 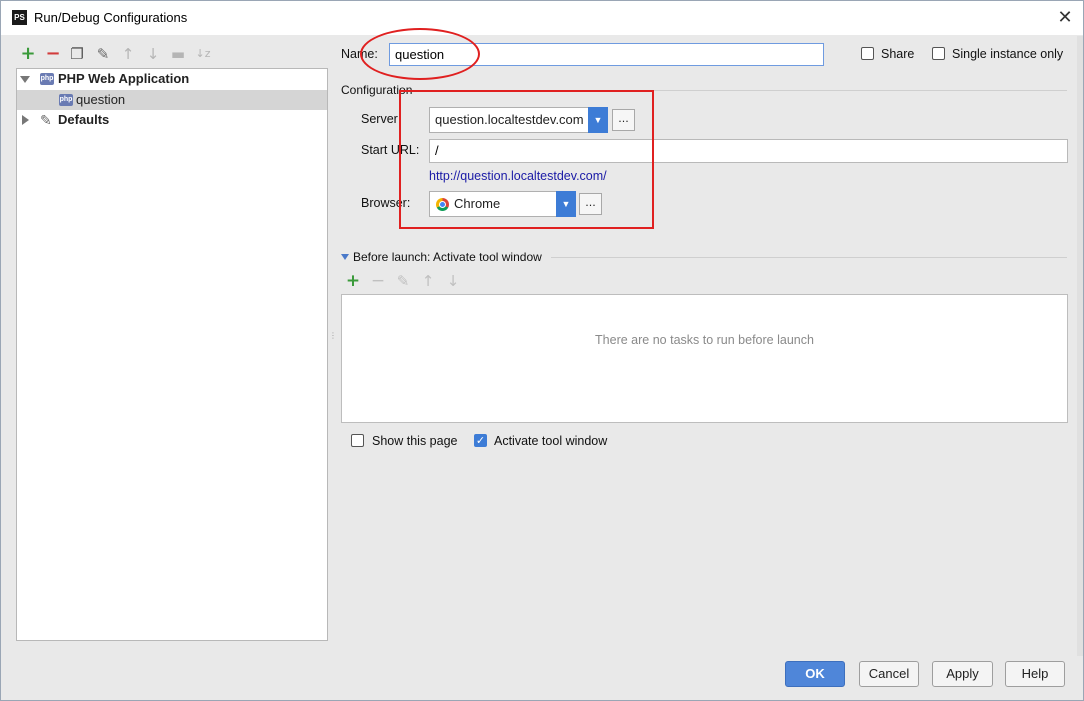 I want to click on php-file-icon: php, so click(x=66, y=100).